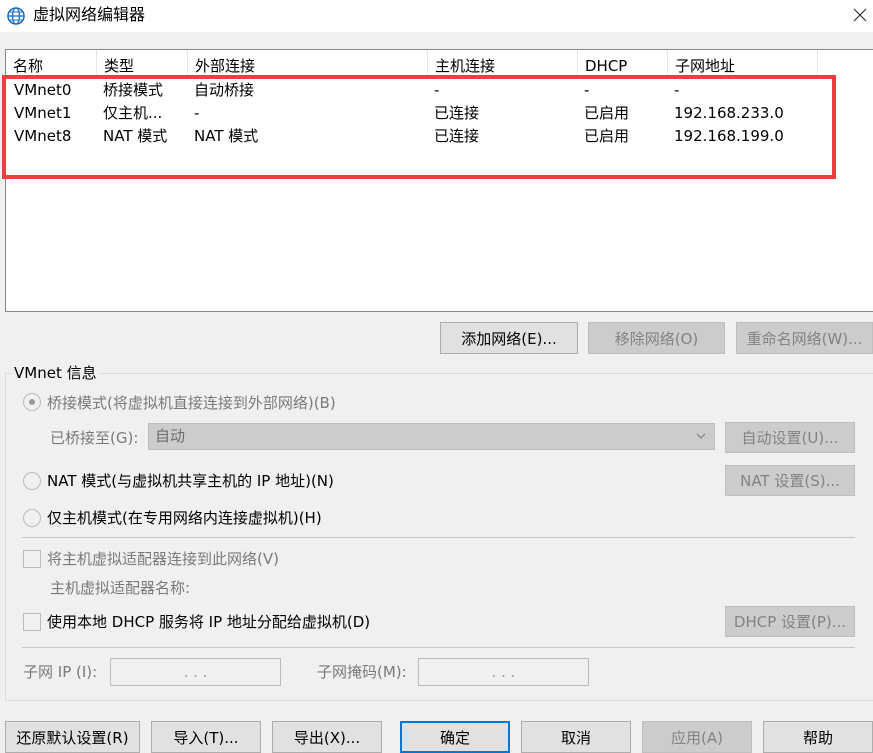  I want to click on column-header-subnet: 子网地址, so click(743, 64).